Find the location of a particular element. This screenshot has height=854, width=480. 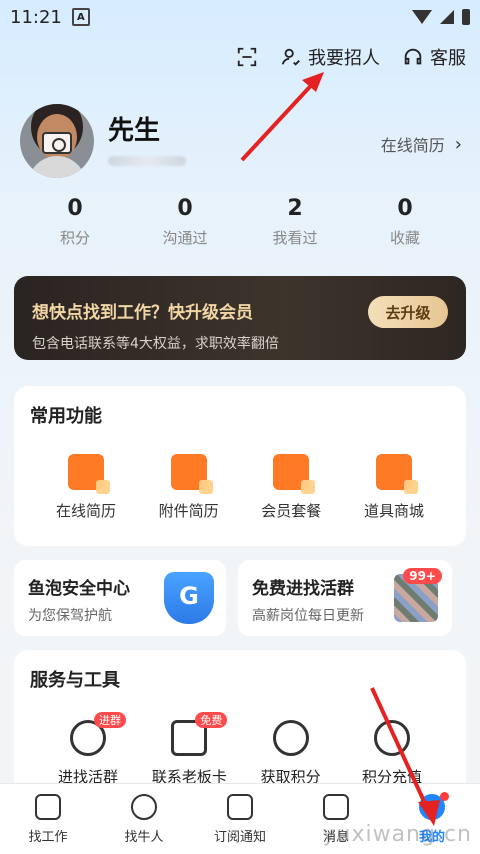

stat-contacted: 0 沟通过 is located at coordinates (185, 222).